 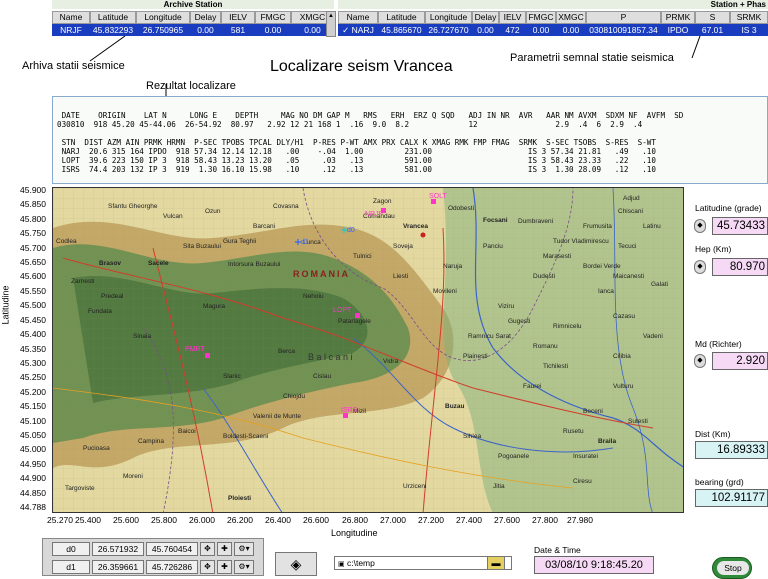 What do you see at coordinates (286, 351) in the screenshot?
I see `city-label: Berca` at bounding box center [286, 351].